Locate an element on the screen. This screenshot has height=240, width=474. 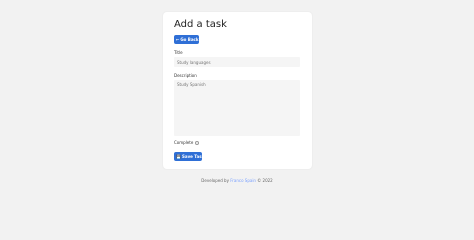
save-task-label: Save Task is located at coordinates (193, 156).